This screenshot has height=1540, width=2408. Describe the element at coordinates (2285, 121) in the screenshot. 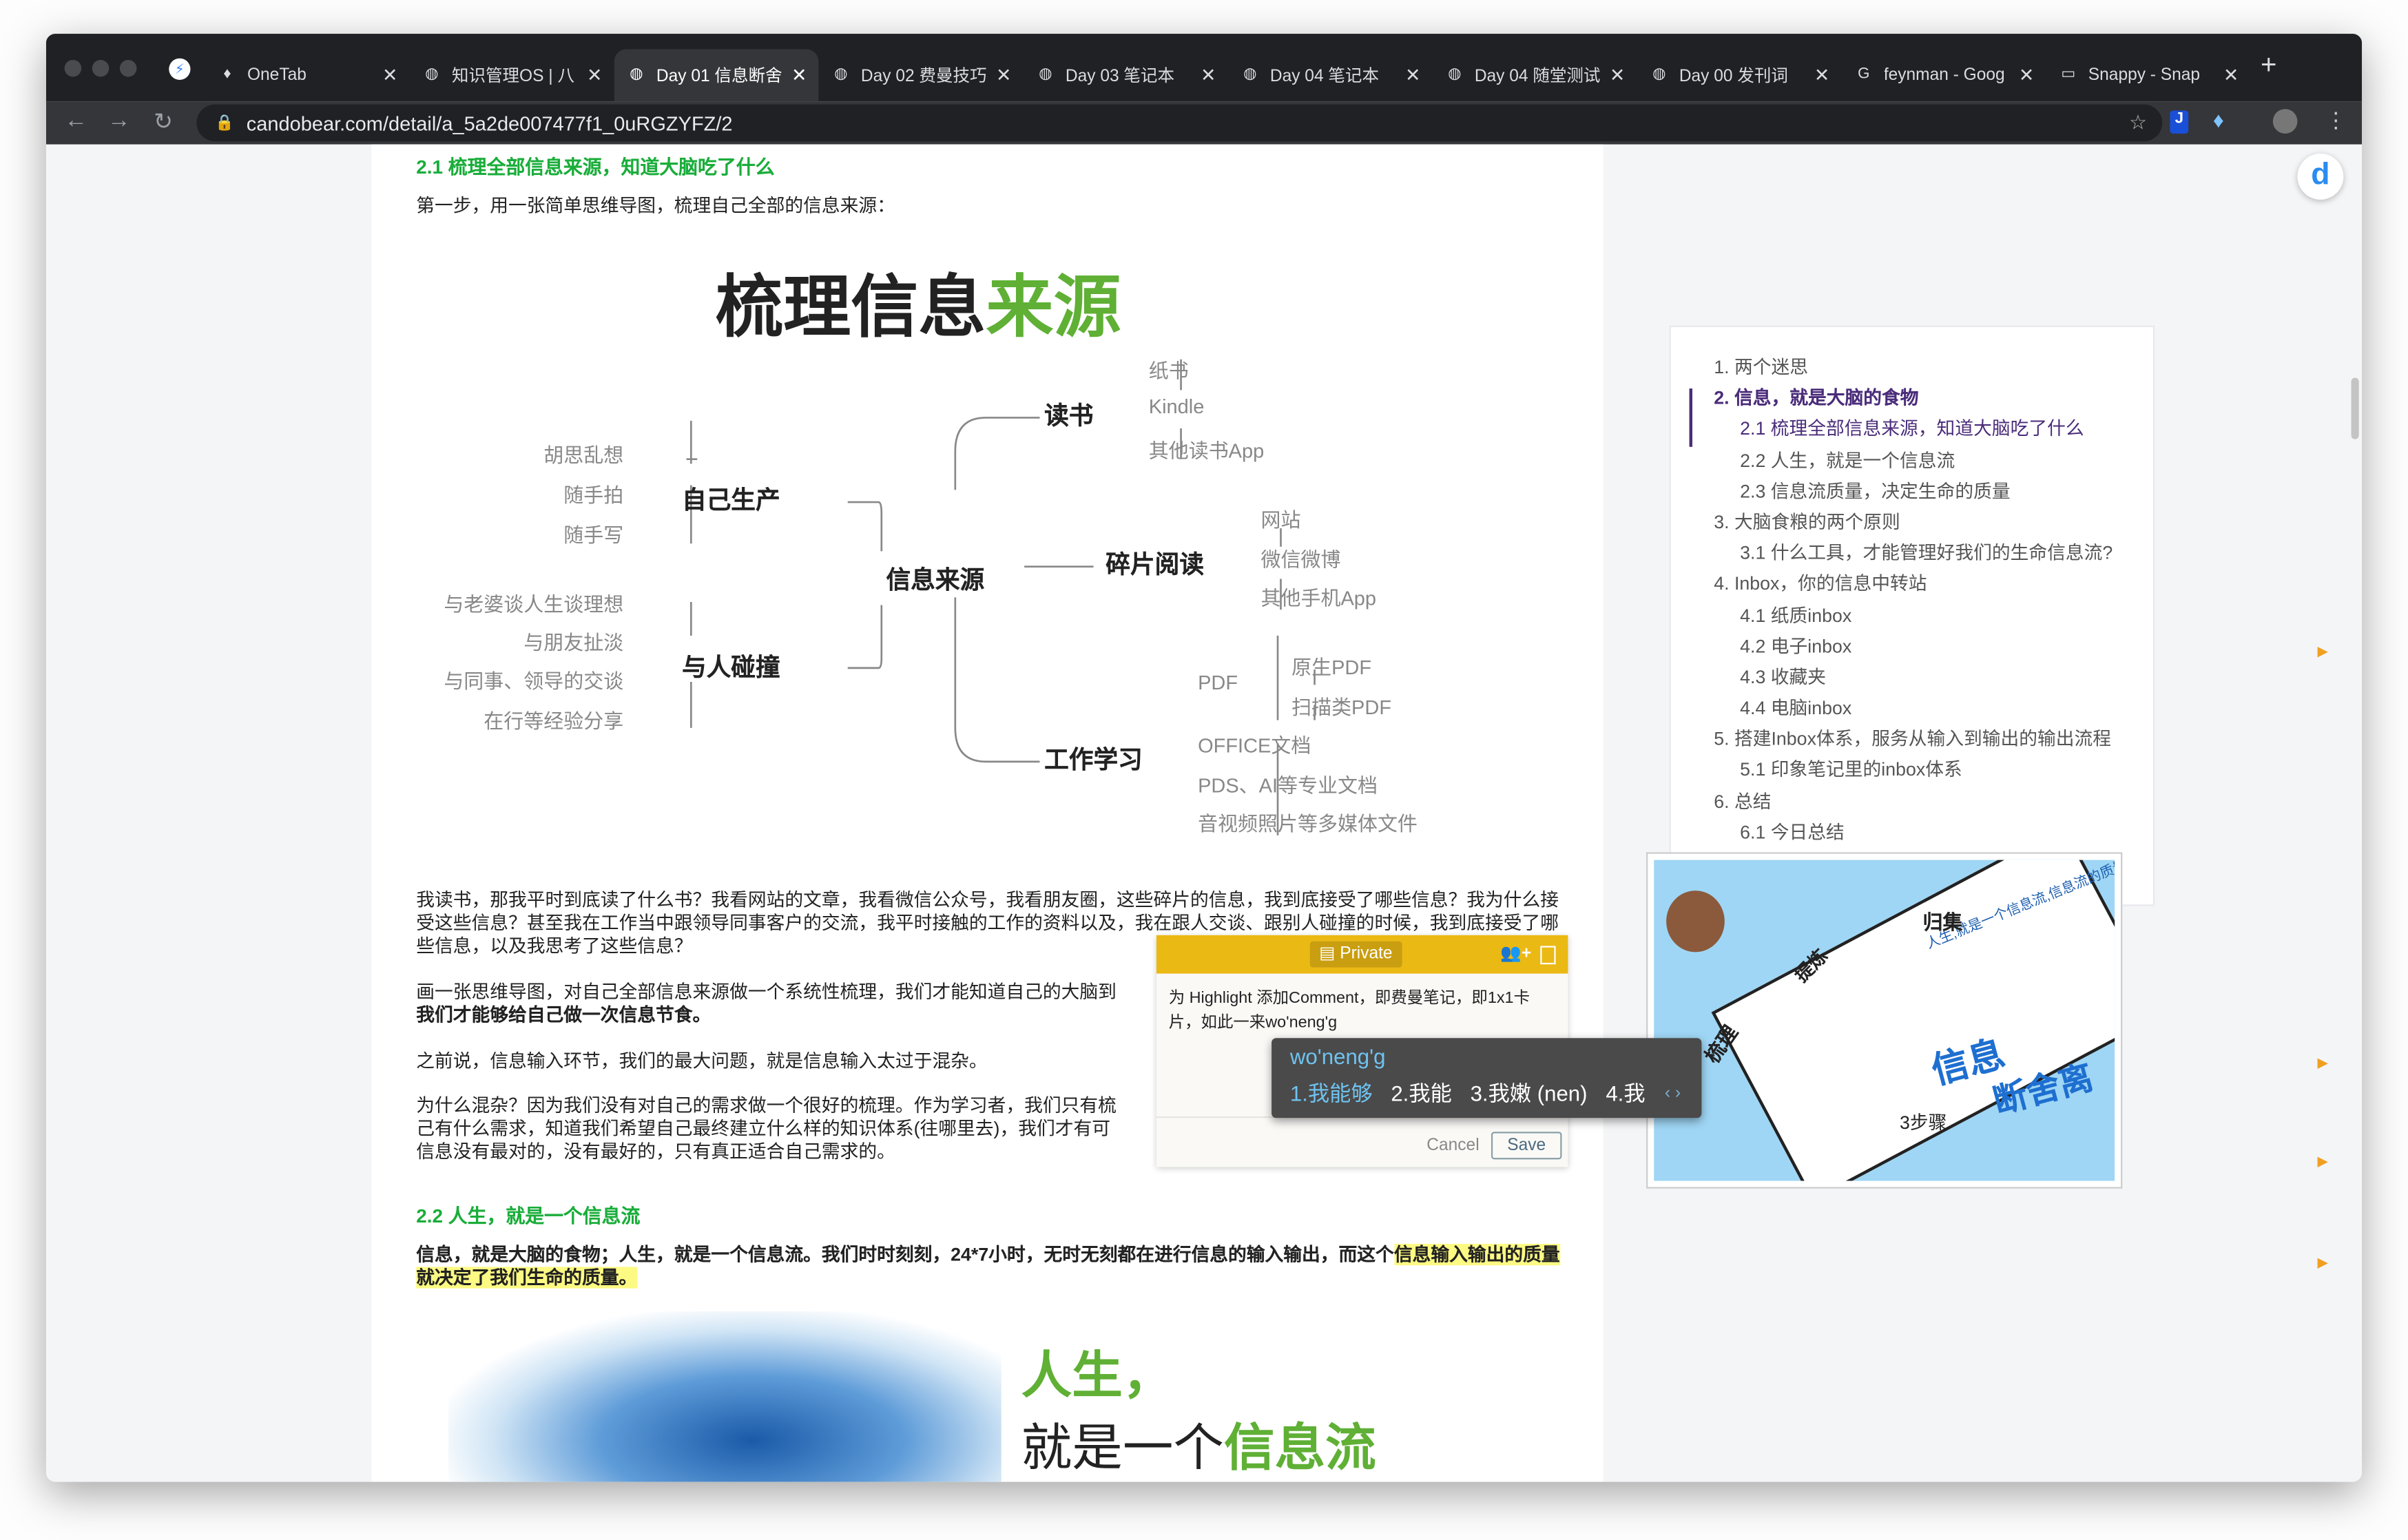

I see `profile-avatar` at that location.